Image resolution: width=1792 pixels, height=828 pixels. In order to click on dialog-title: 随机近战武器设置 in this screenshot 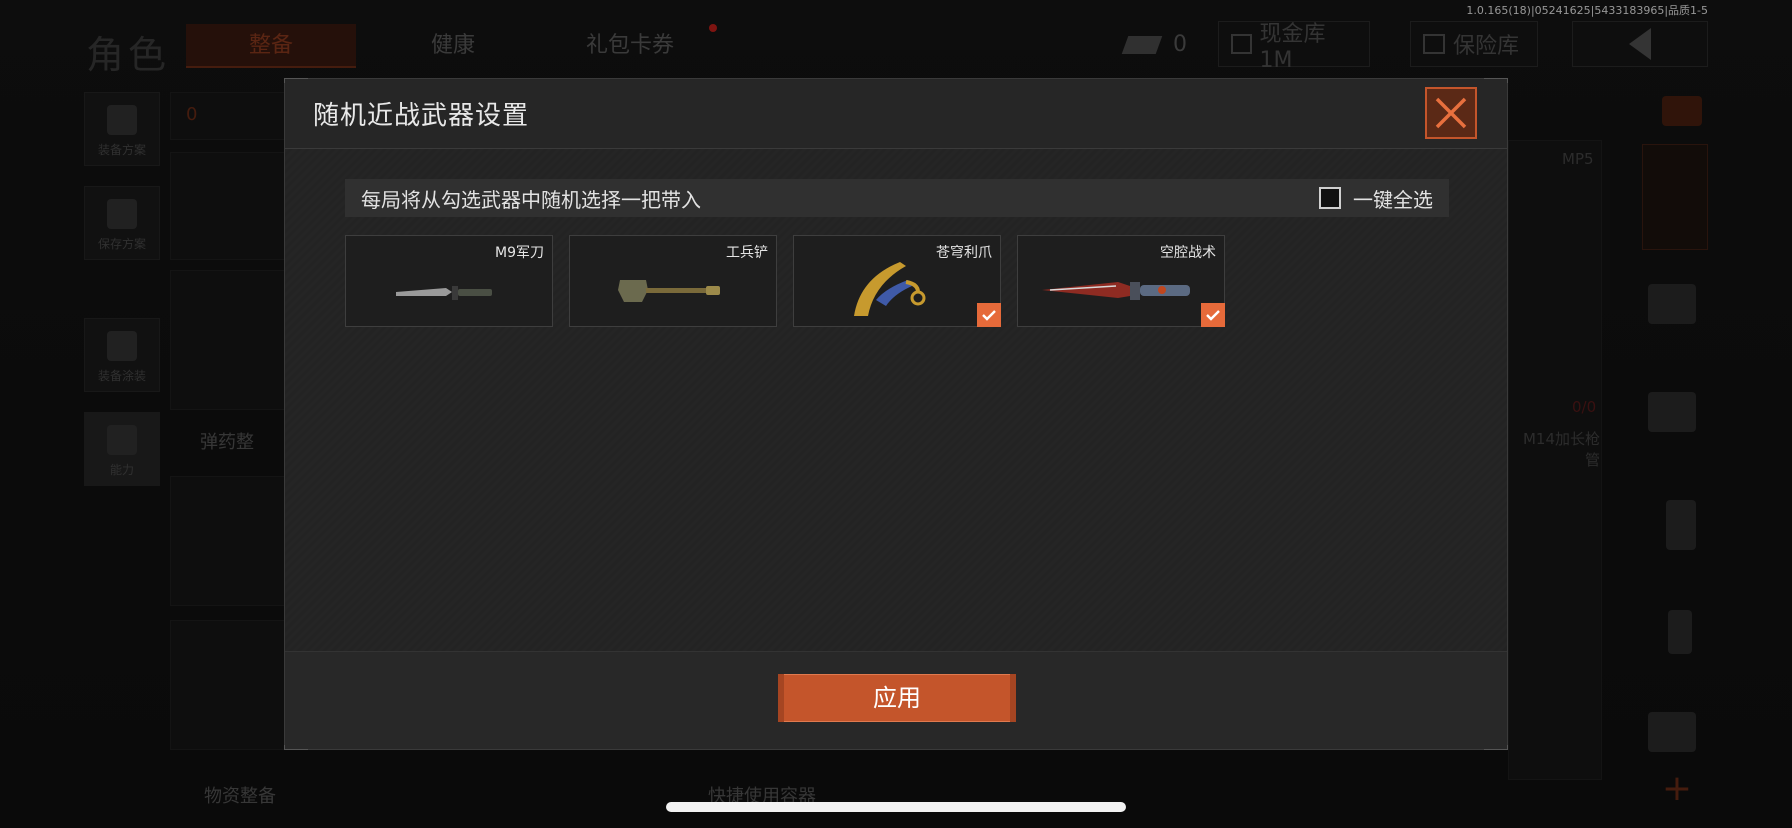, I will do `click(421, 116)`.